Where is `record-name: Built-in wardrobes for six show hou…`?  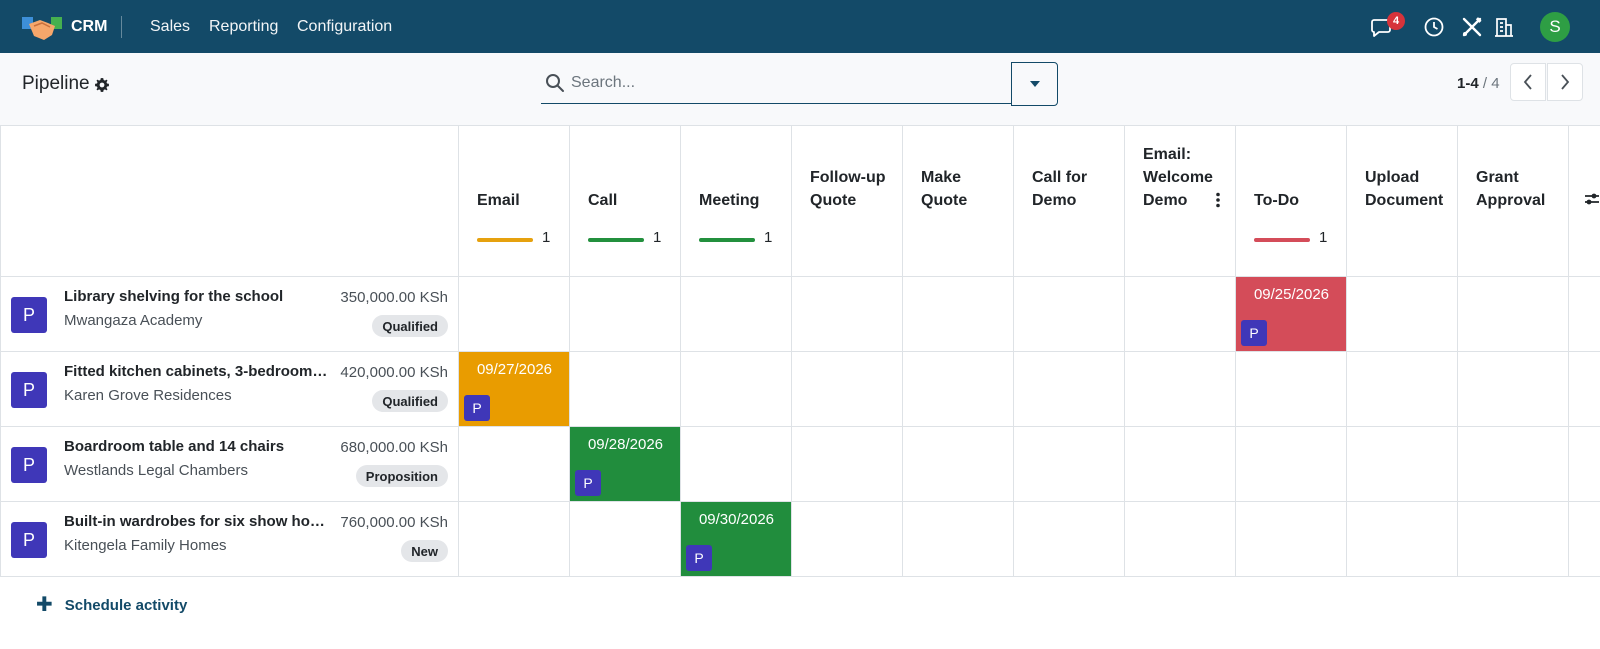 record-name: Built-in wardrobes for six show hou… is located at coordinates (196, 521).